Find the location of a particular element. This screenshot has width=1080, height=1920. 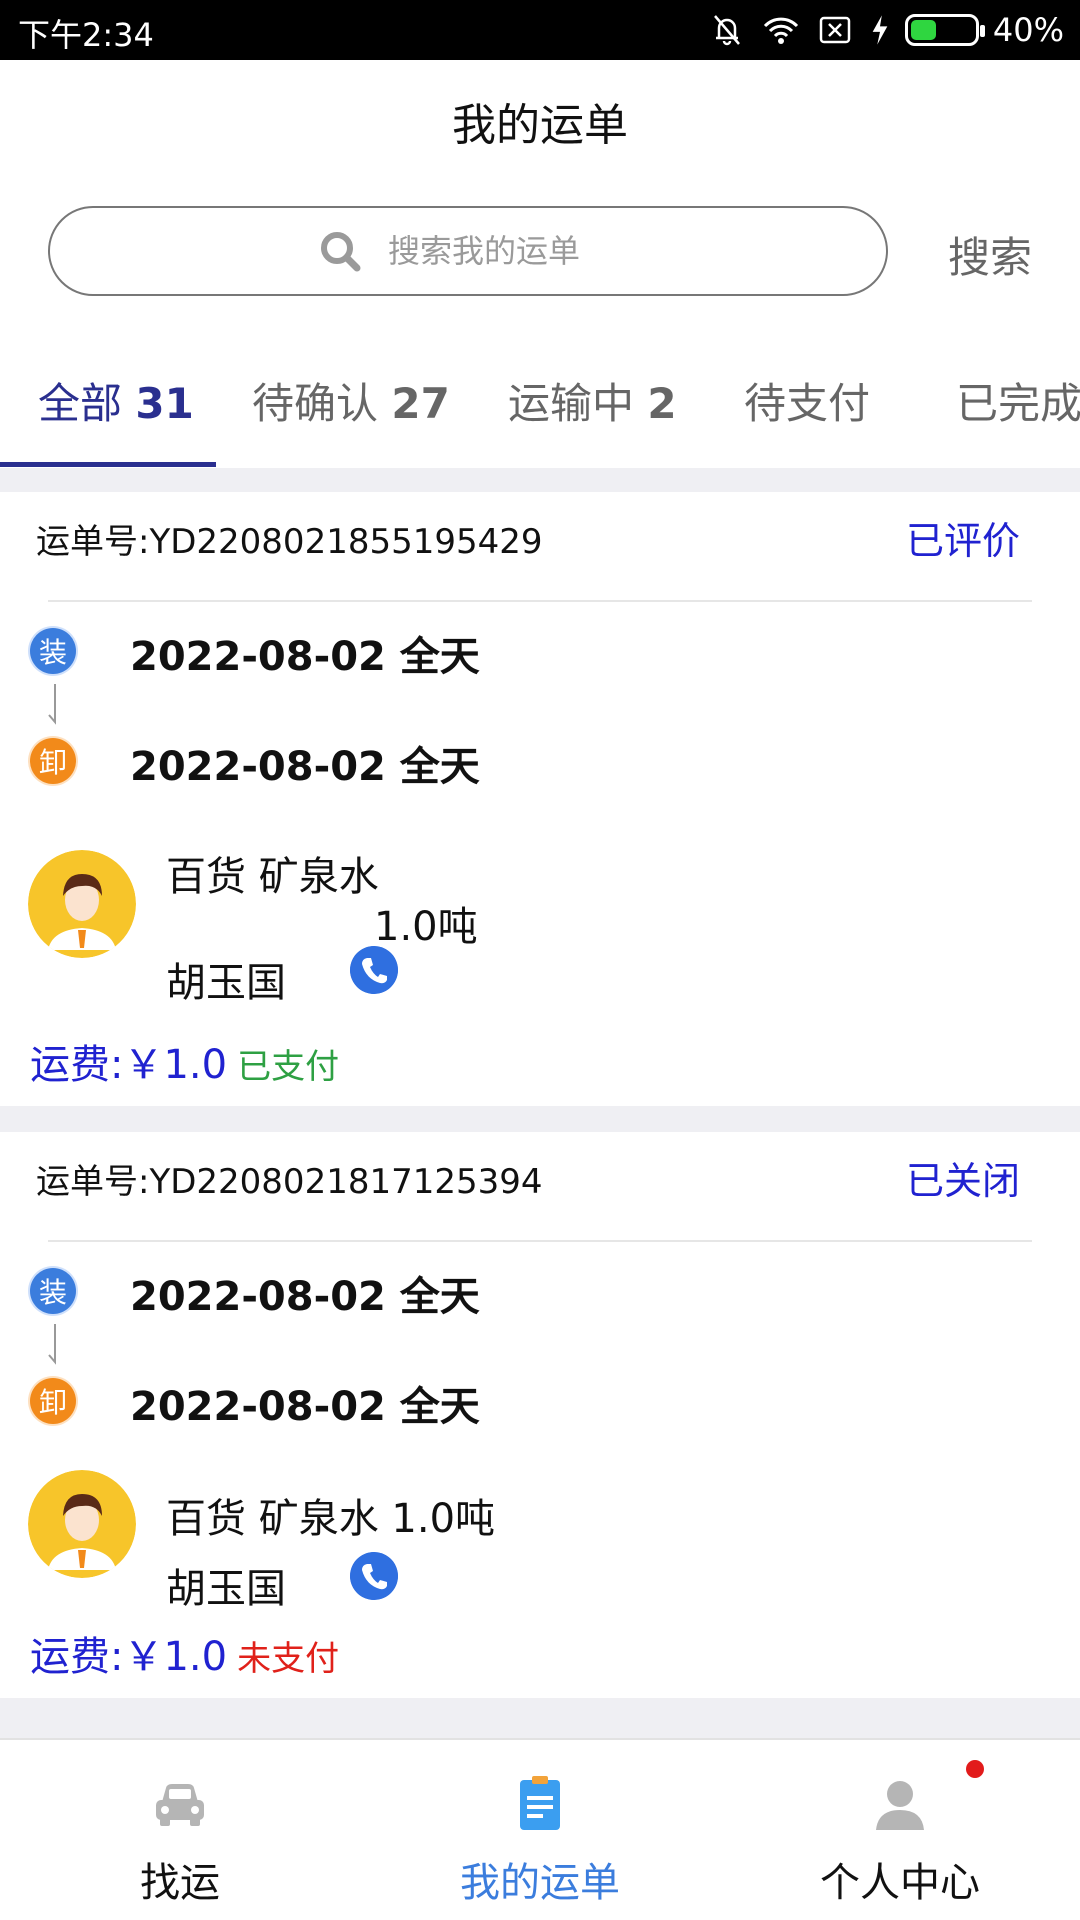

status-time: 下午2:34 is located at coordinates (86, 35).